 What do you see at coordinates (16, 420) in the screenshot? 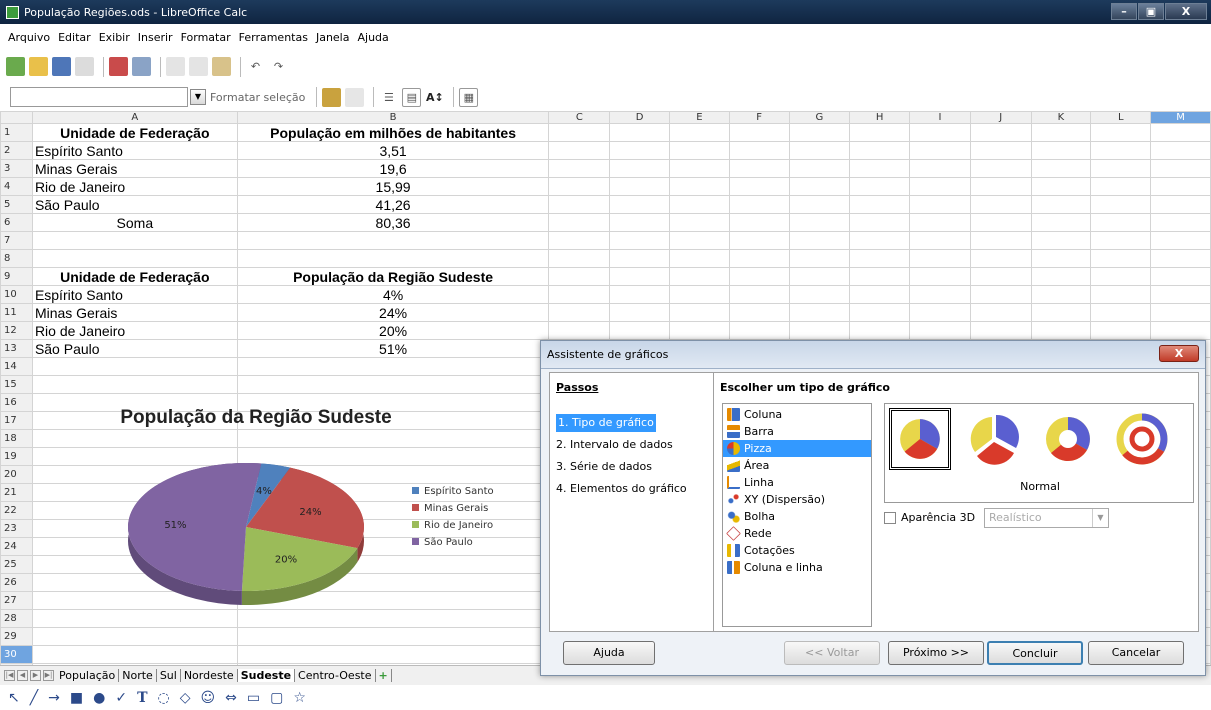
I see `row-header: 17` at bounding box center [16, 420].